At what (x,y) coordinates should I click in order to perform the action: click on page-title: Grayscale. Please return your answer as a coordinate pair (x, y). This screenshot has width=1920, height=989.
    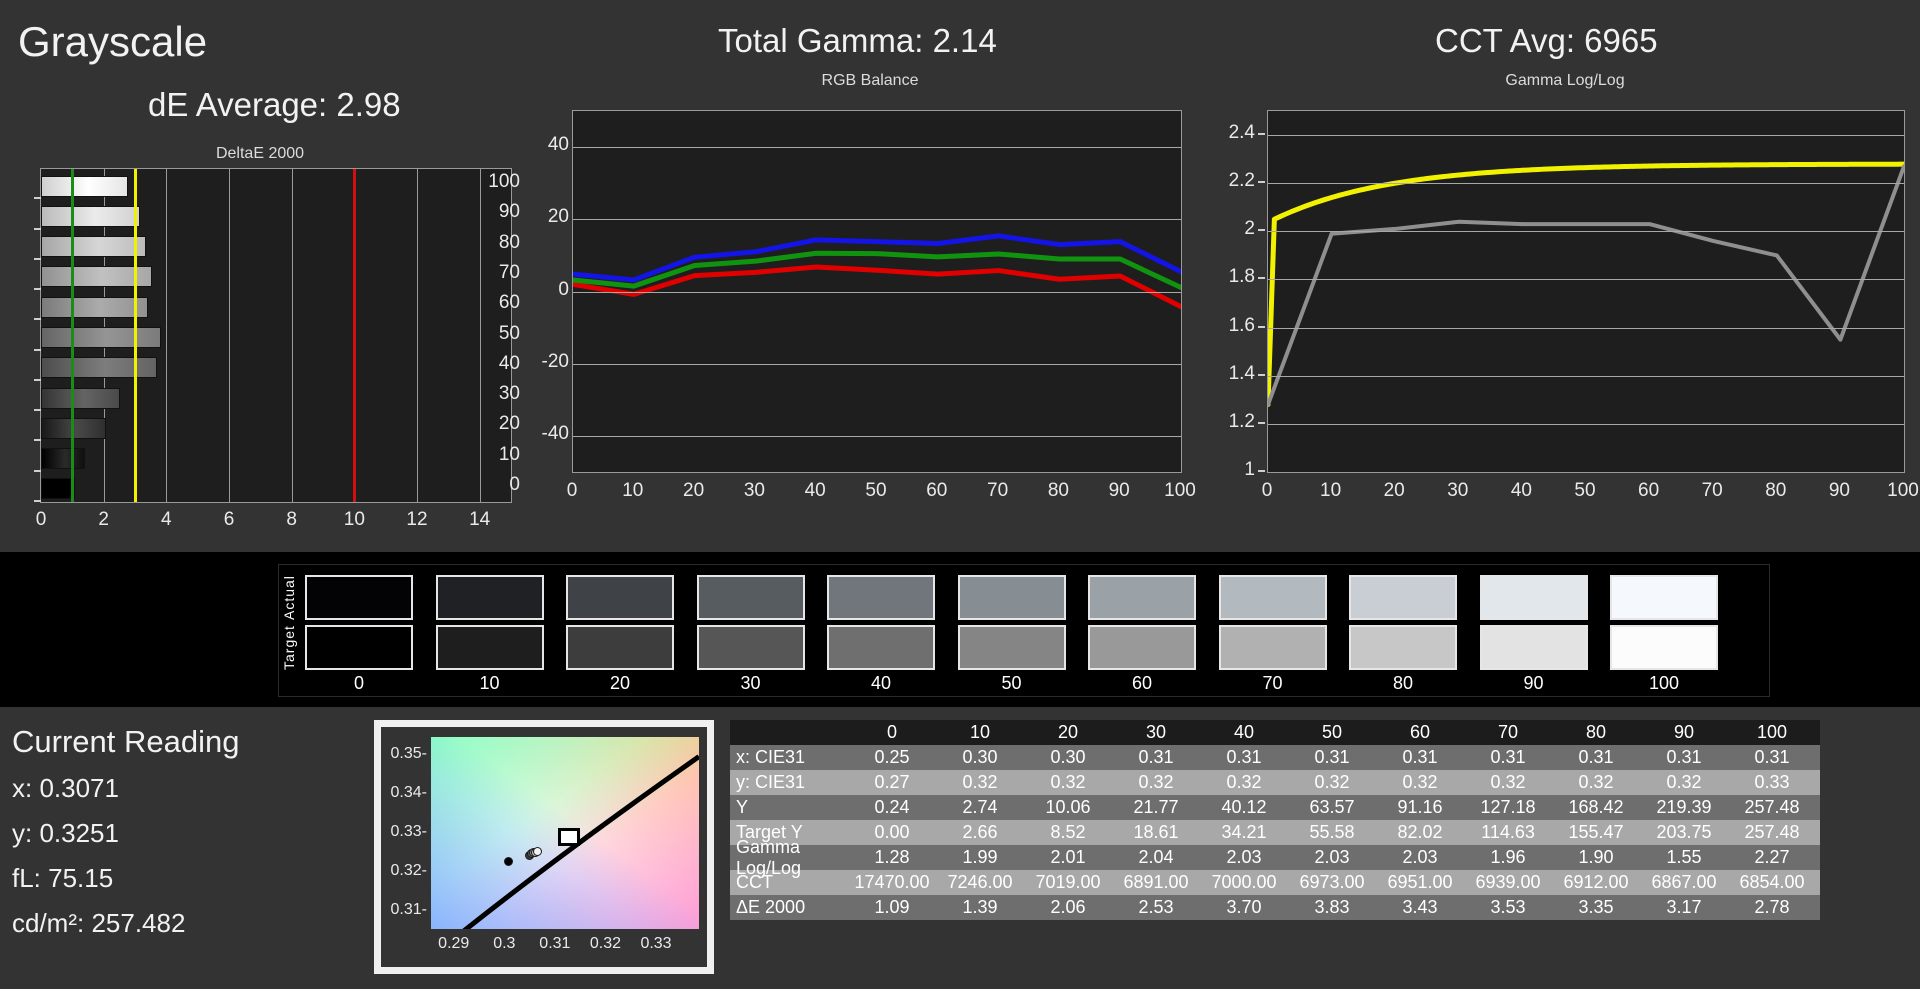
    Looking at the image, I should click on (113, 41).